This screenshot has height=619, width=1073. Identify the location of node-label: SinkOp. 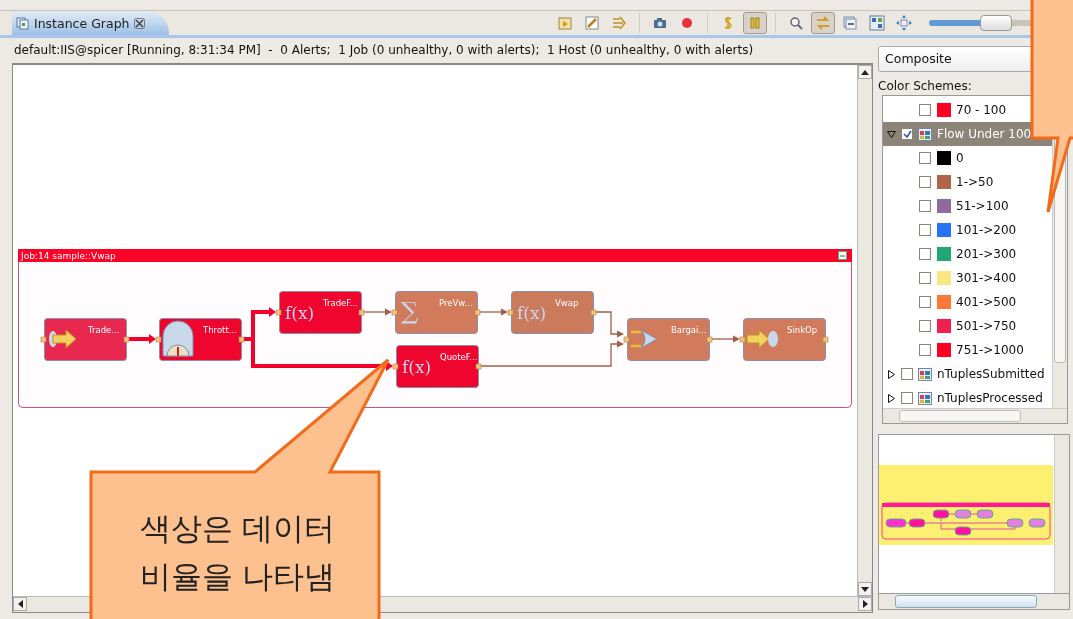
(802, 330).